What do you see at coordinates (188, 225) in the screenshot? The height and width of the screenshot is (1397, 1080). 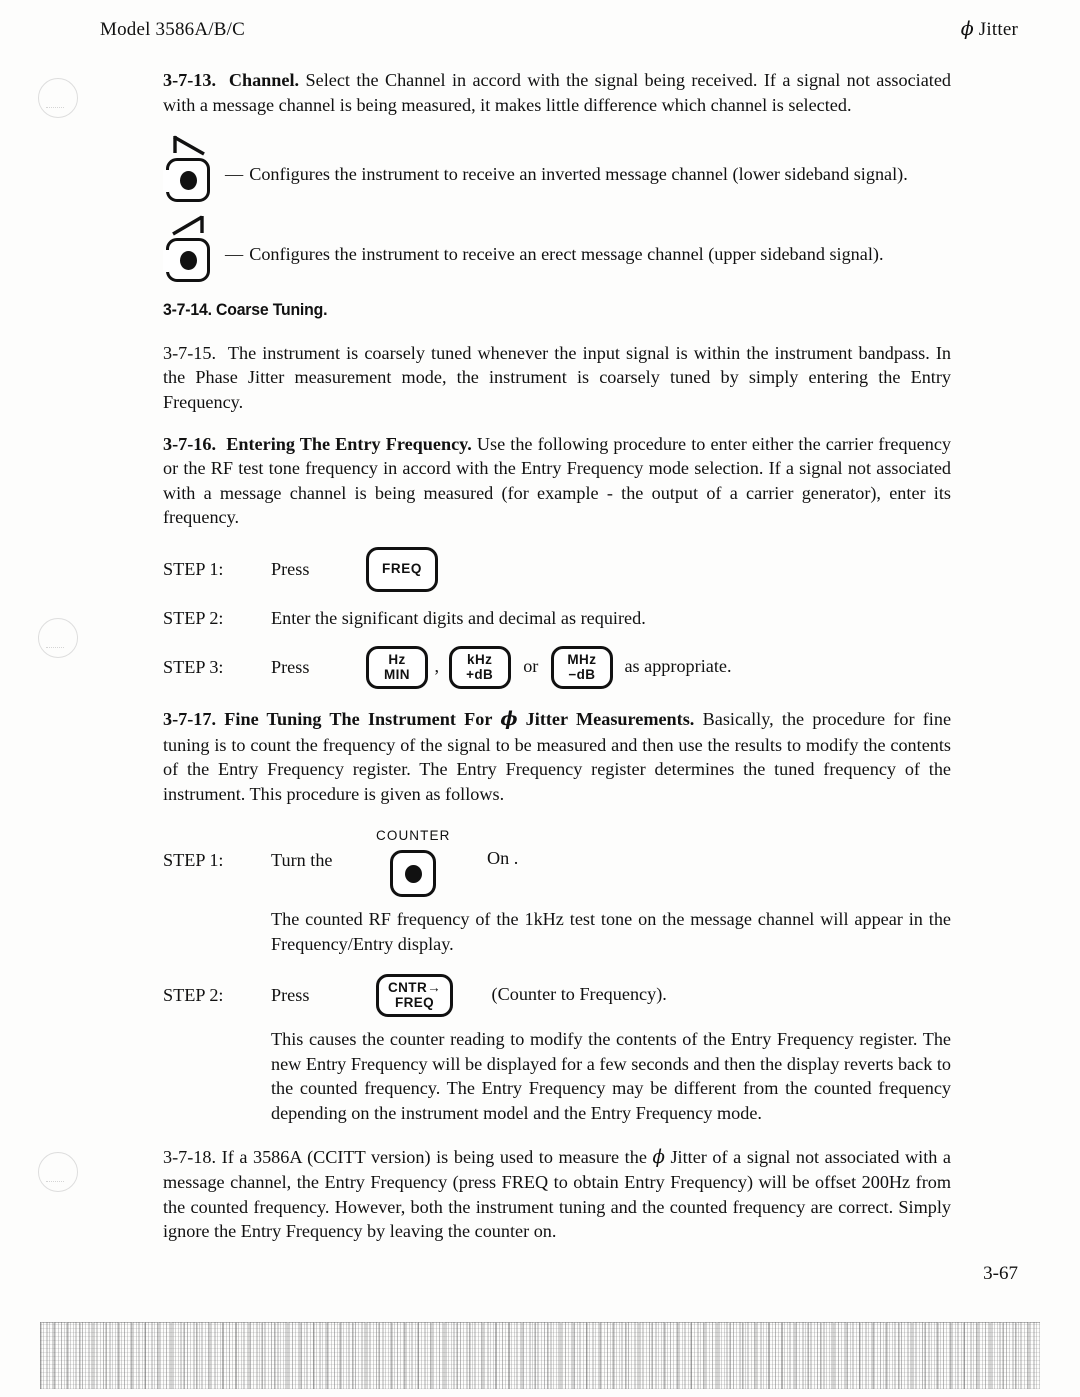 I see `erect-sideband-slope-icon` at bounding box center [188, 225].